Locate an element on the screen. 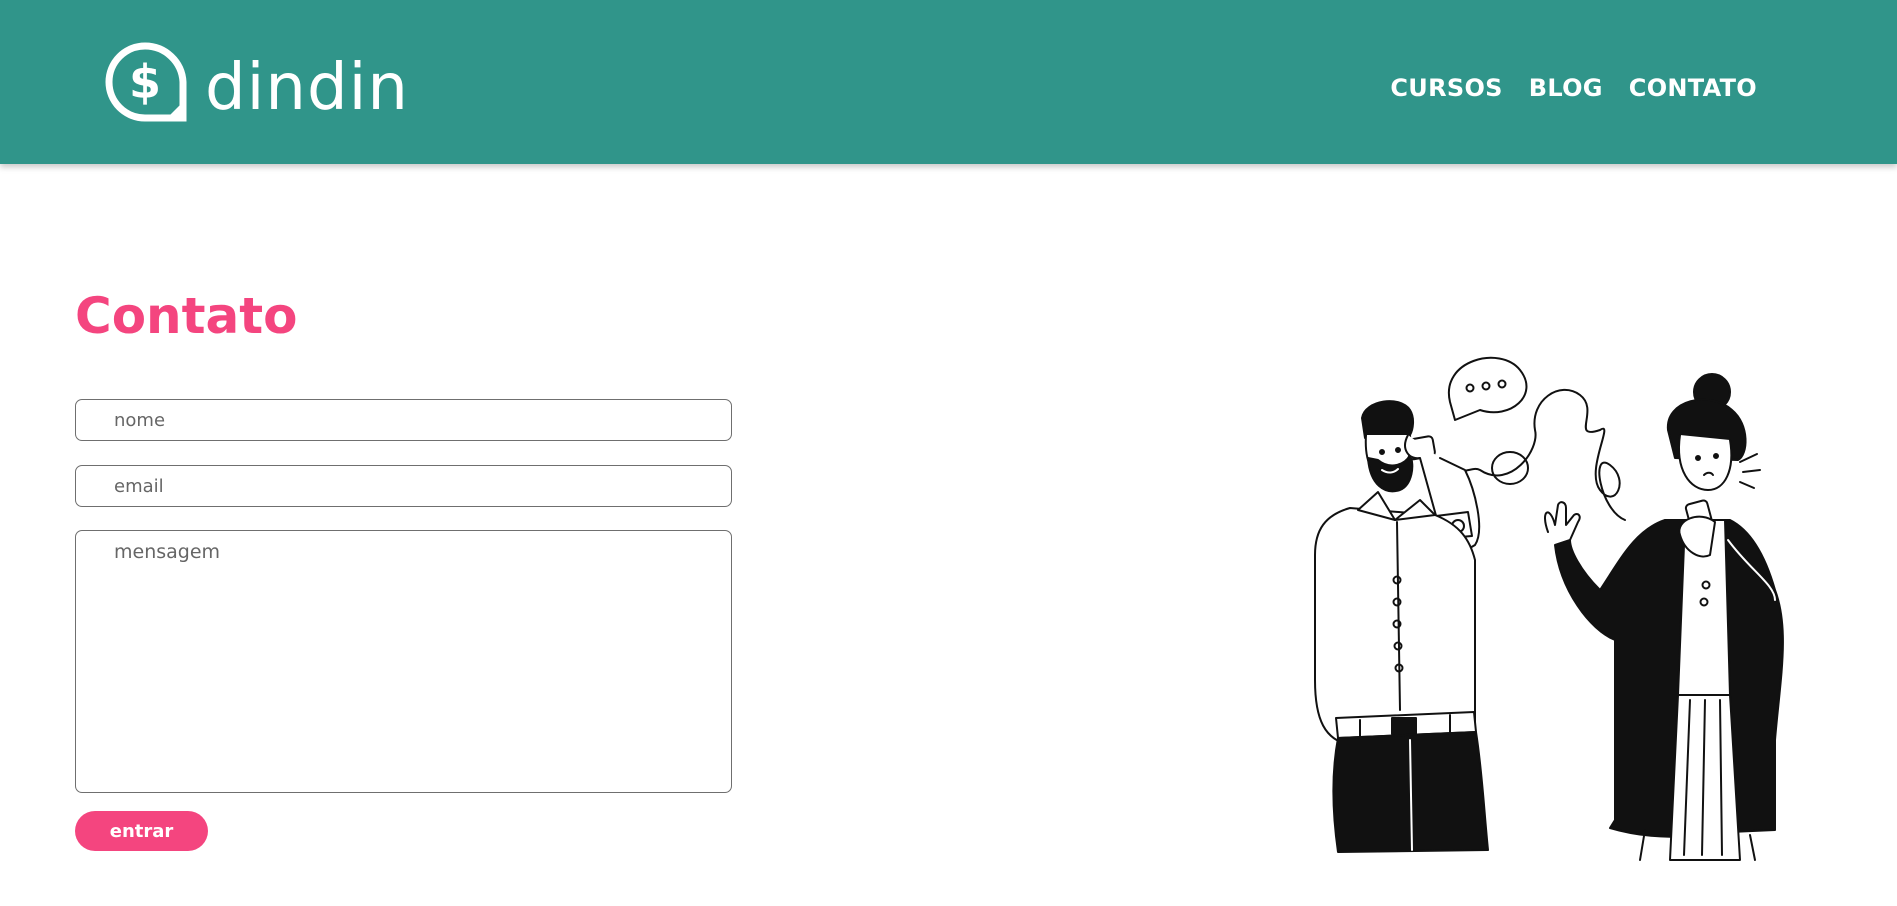 The height and width of the screenshot is (906, 1897). submit-button: entrar is located at coordinates (141, 831).